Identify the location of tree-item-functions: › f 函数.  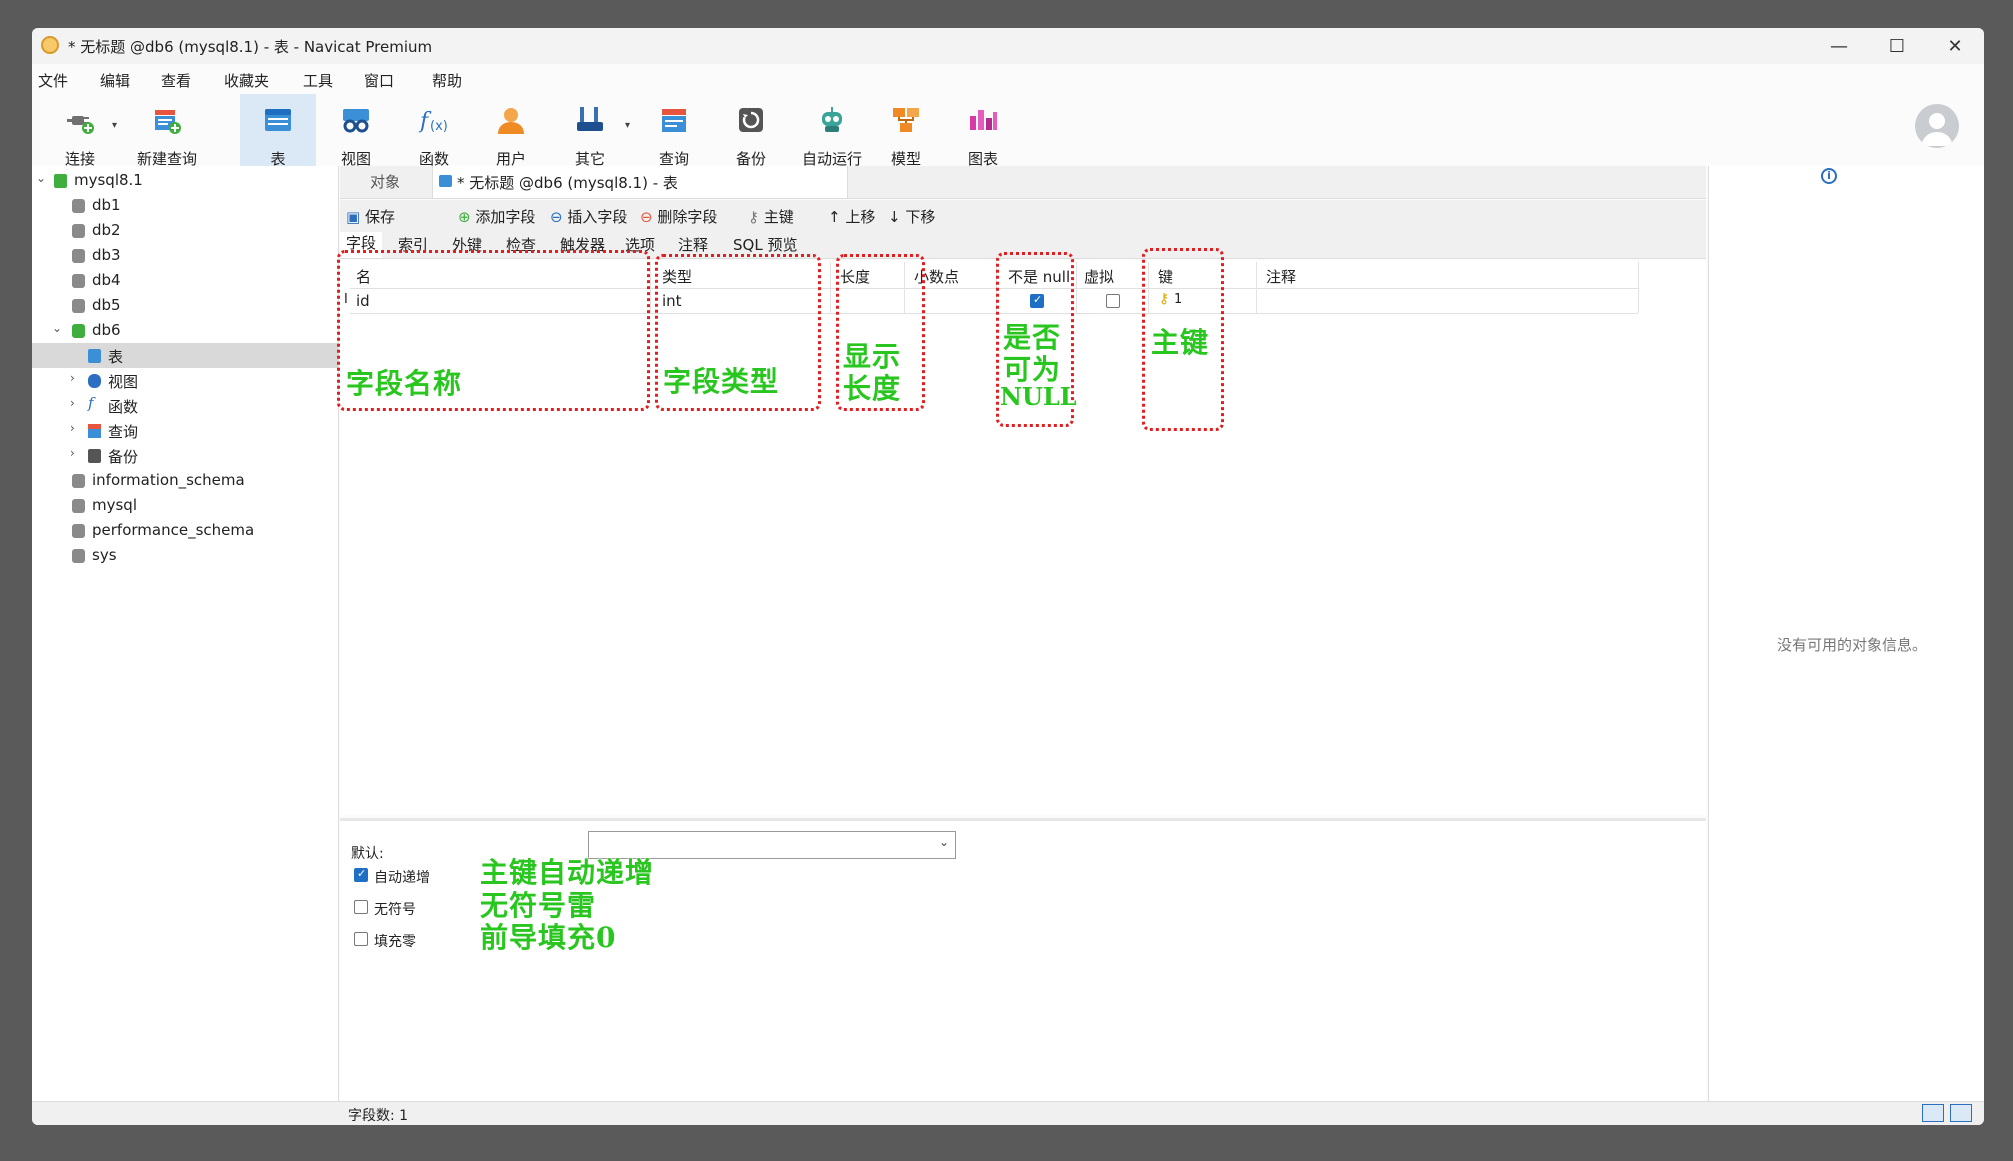
(185, 405).